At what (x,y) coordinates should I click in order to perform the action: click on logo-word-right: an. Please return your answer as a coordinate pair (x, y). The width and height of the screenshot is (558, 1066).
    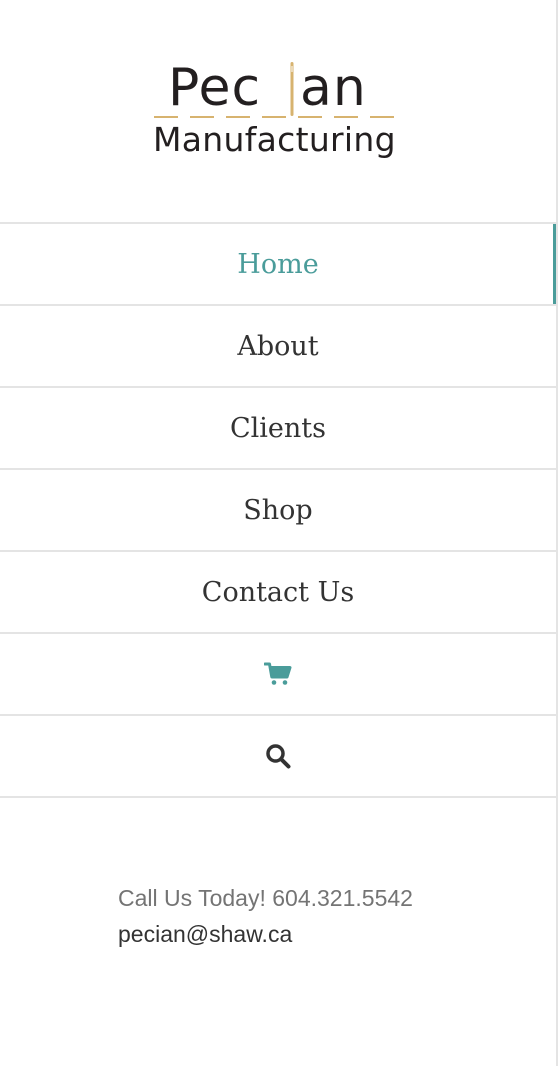
    Looking at the image, I should click on (333, 88).